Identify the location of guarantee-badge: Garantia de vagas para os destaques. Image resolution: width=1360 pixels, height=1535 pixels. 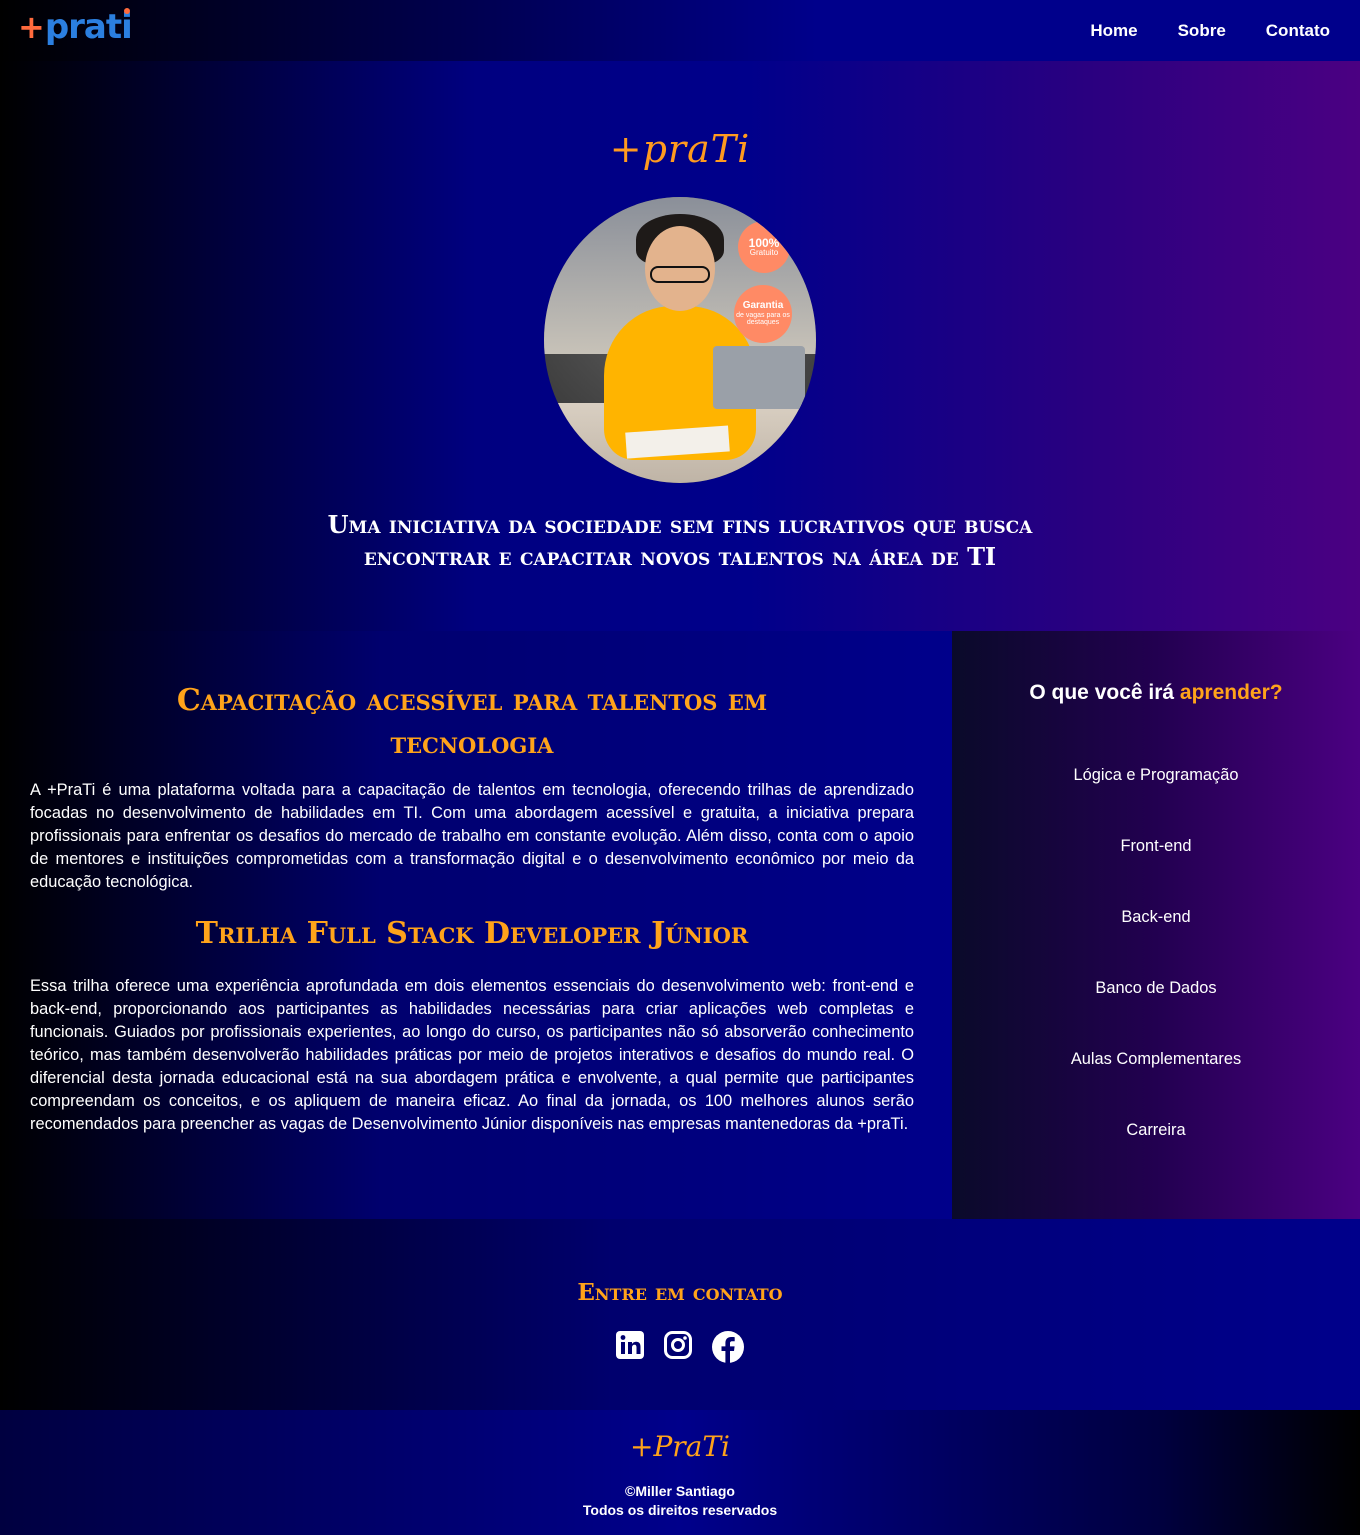
(763, 314).